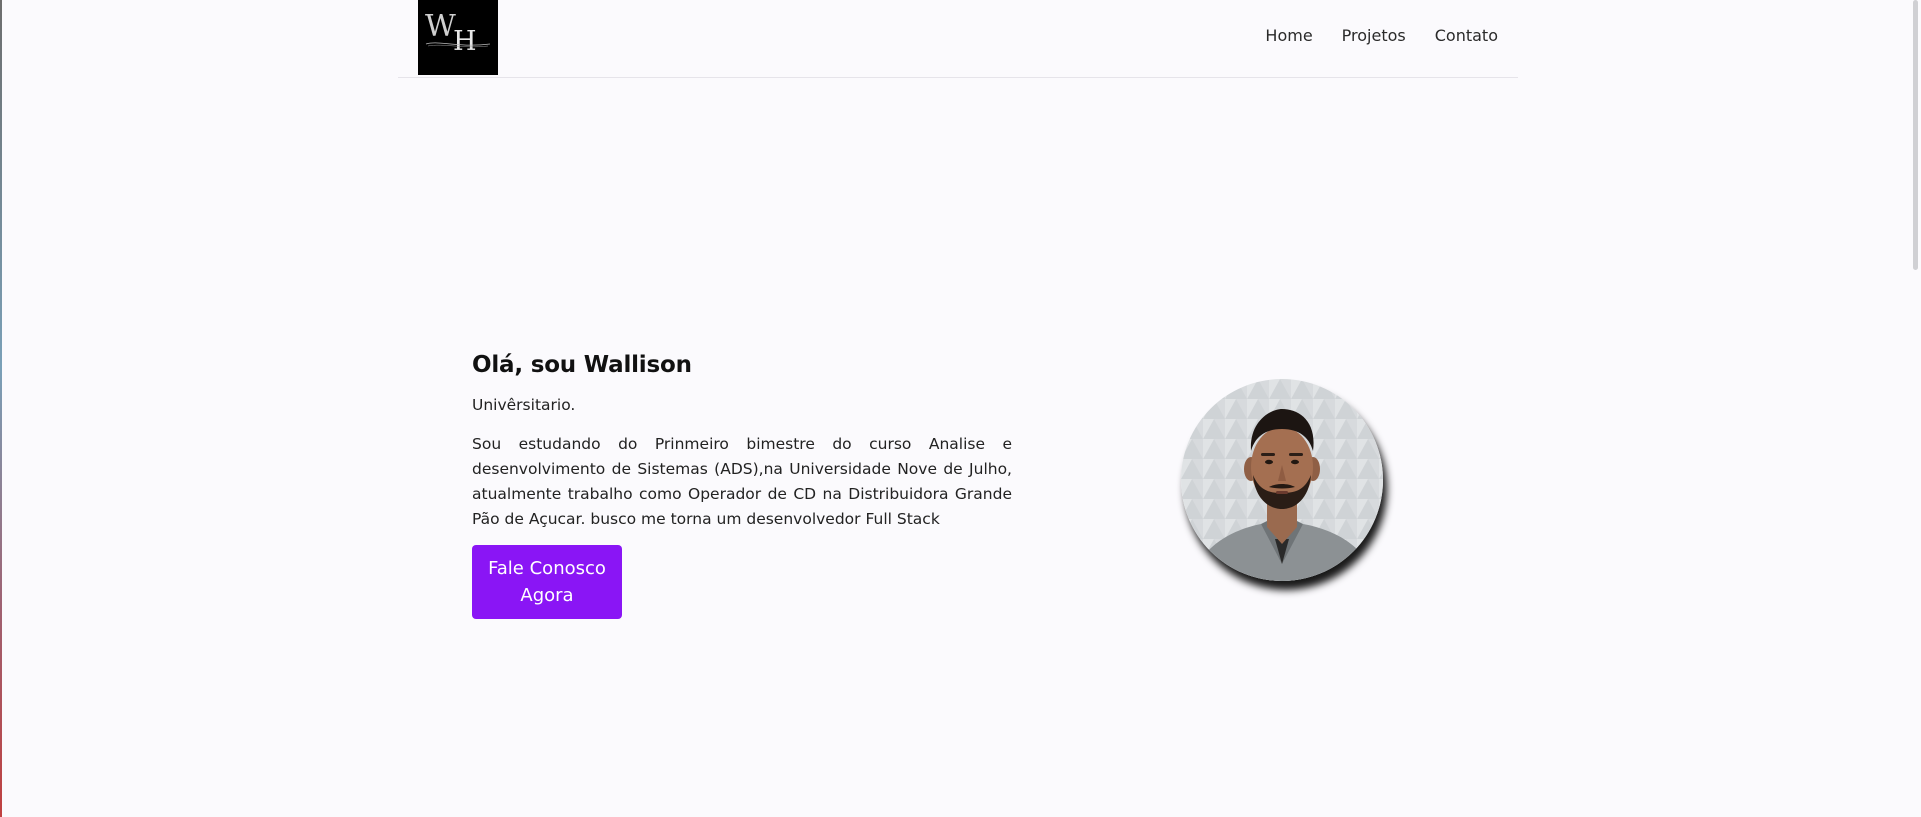 The height and width of the screenshot is (817, 1921). Describe the element at coordinates (958, 39) in the screenshot. I see `site-header: W H Home Projetos Contato` at that location.